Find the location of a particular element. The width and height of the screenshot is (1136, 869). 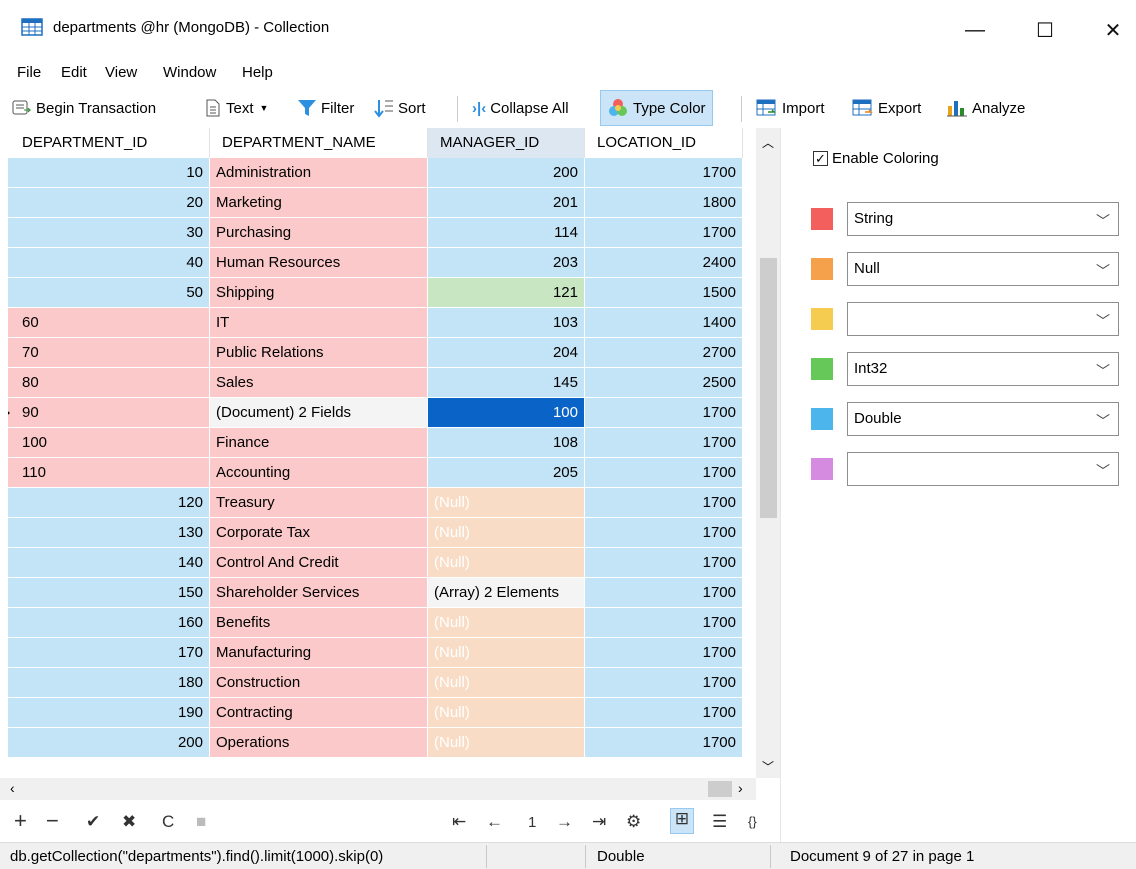

cell-location-id: 2400 is located at coordinates (664, 263).